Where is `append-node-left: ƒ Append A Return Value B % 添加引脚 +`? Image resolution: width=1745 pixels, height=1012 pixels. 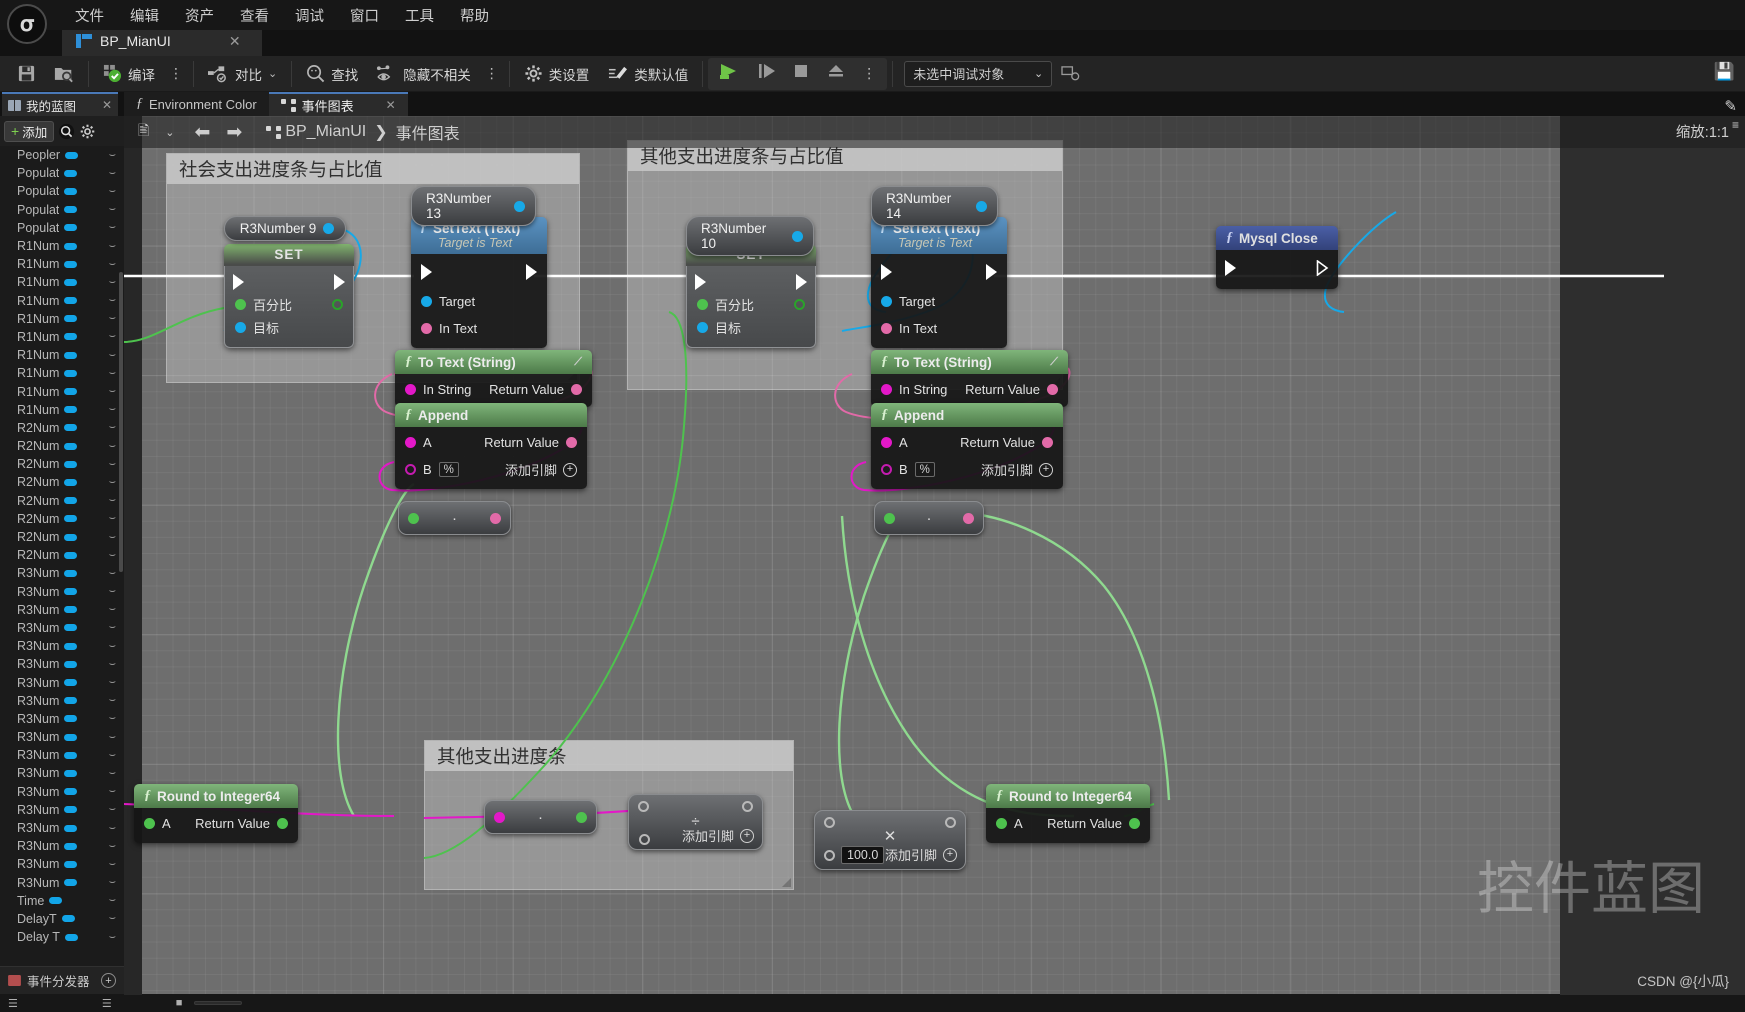
append-node-left: ƒ Append A Return Value B % 添加引脚 + is located at coordinates (491, 446).